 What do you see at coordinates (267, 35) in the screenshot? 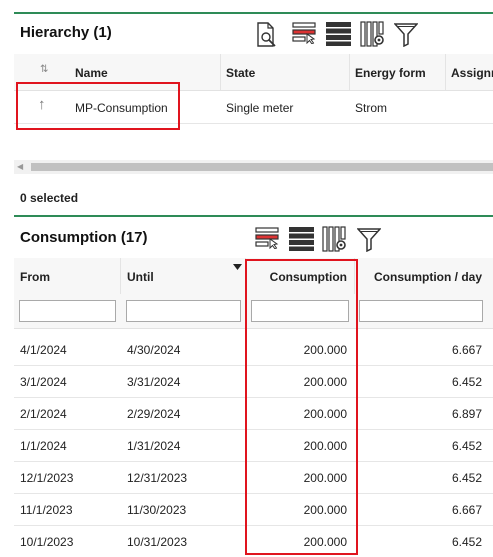
I see `search-document-icon` at bounding box center [267, 35].